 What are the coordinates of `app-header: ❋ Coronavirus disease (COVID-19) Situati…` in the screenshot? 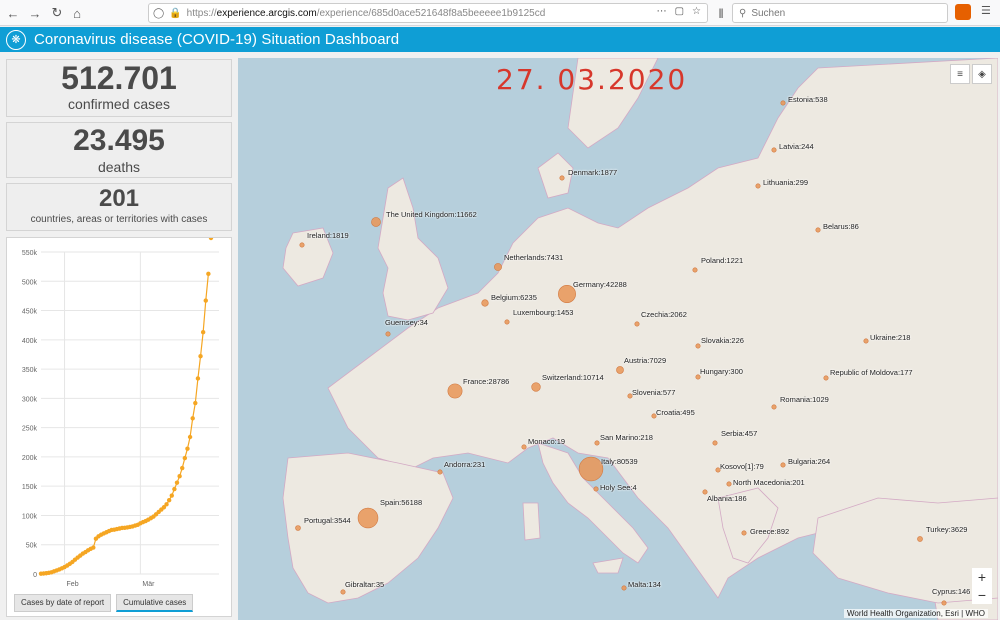 It's located at (500, 39).